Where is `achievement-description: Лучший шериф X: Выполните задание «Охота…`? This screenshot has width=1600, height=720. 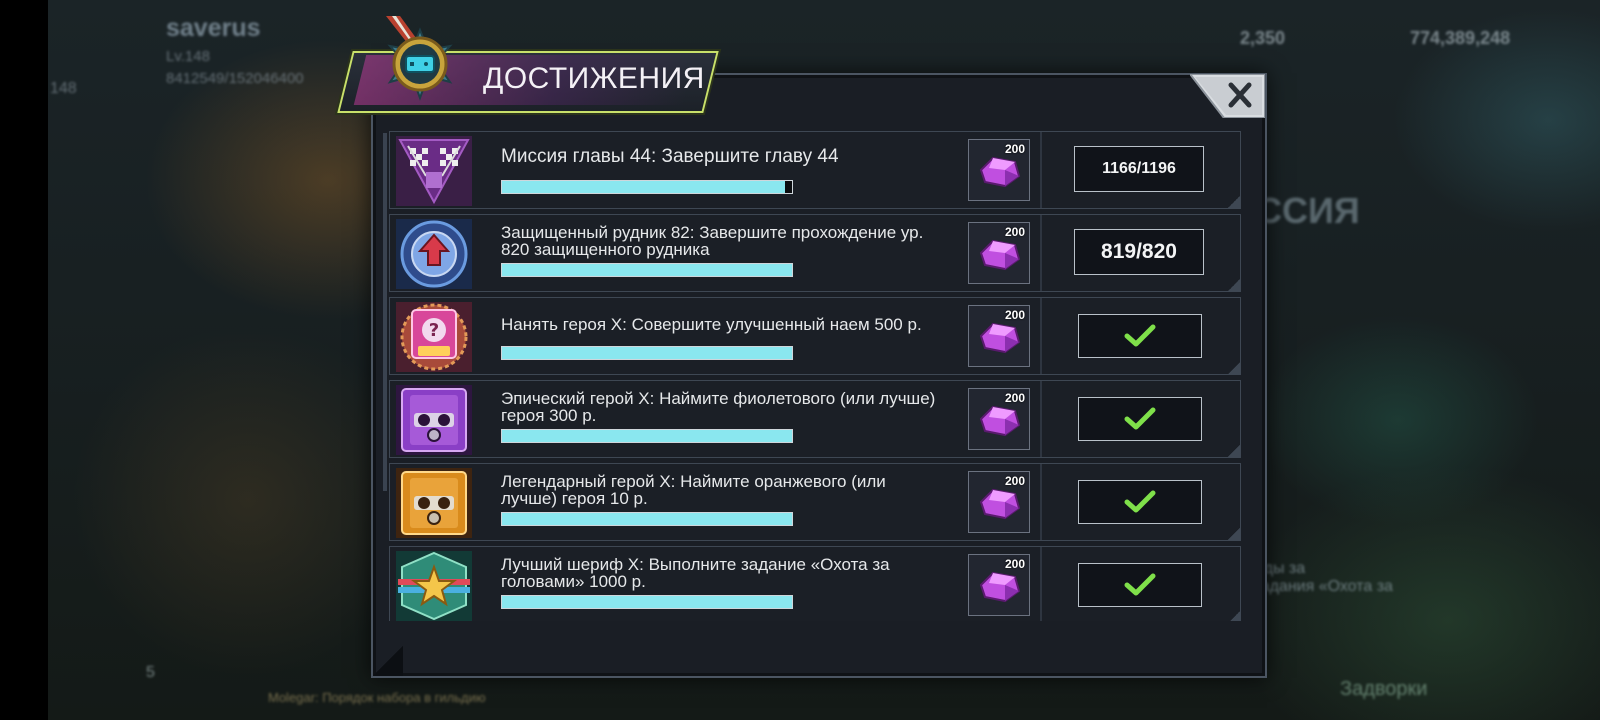 achievement-description: Лучший шериф X: Выполните задание «Охота… is located at coordinates (695, 573).